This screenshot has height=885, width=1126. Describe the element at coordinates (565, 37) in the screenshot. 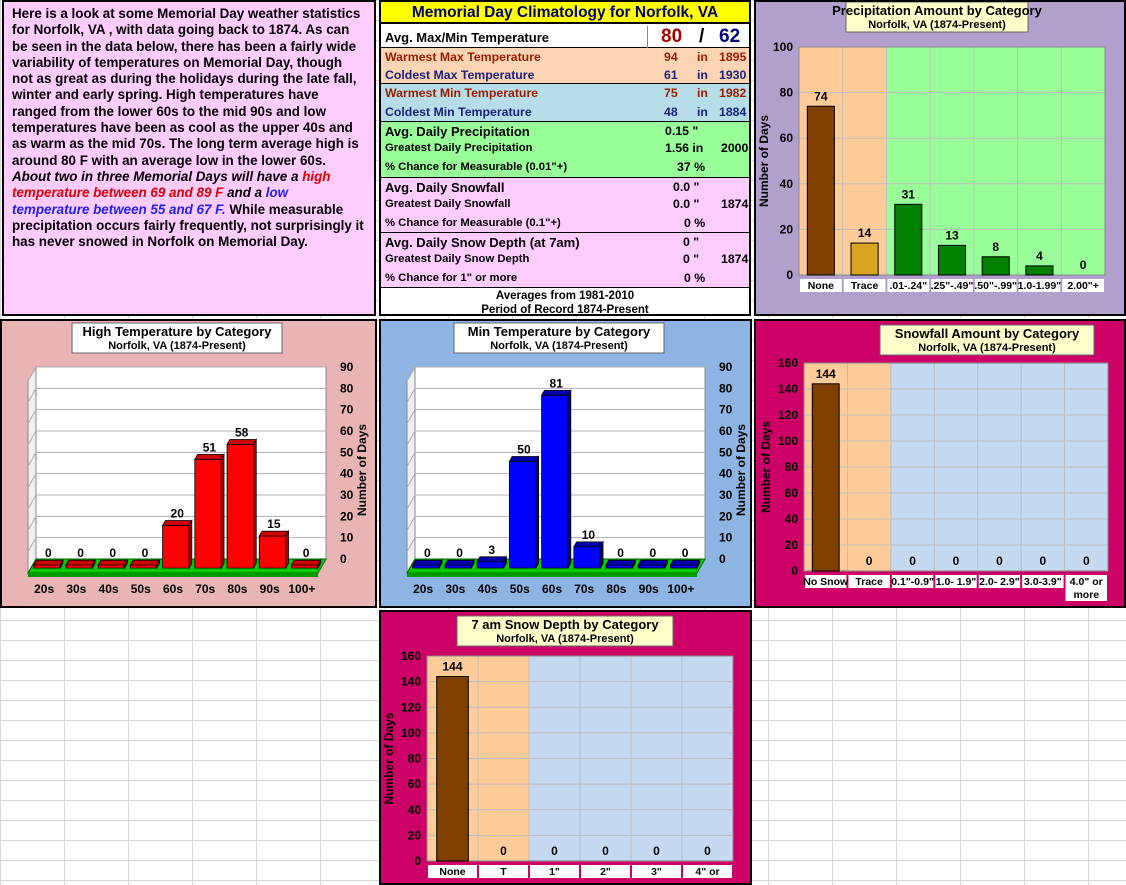

I see `avg-maxmin-row: Avg. Max/Min Temperature 80 / 62` at that location.